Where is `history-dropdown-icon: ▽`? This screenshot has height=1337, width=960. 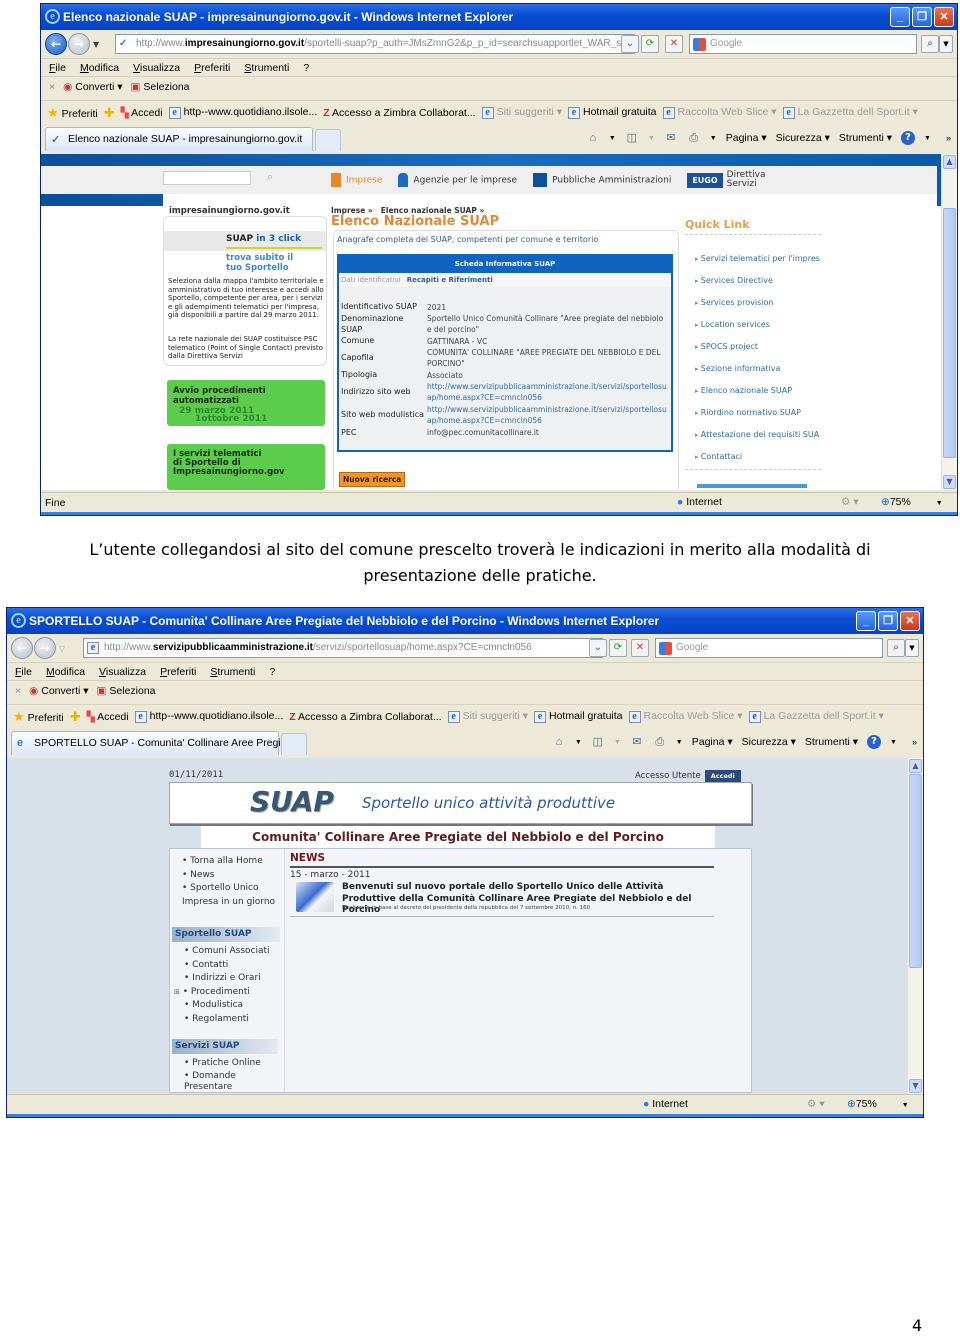 history-dropdown-icon: ▽ is located at coordinates (62, 648).